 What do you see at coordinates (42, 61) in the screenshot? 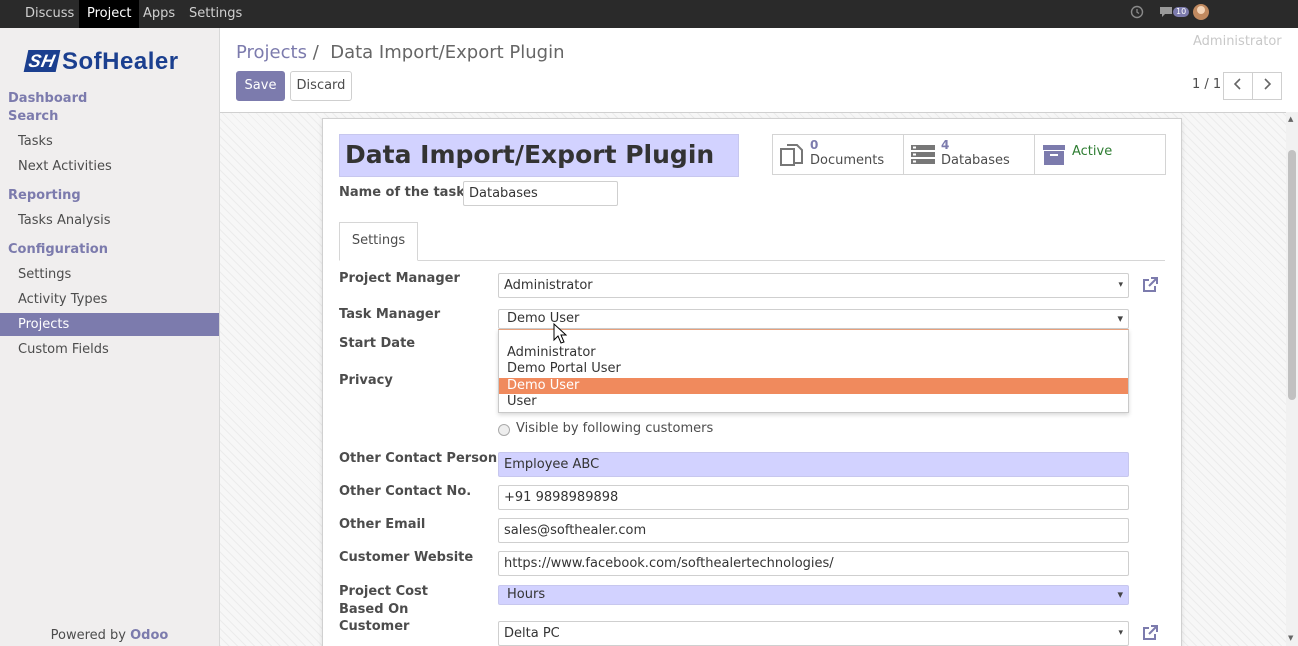
I see `logo-mark: SH` at bounding box center [42, 61].